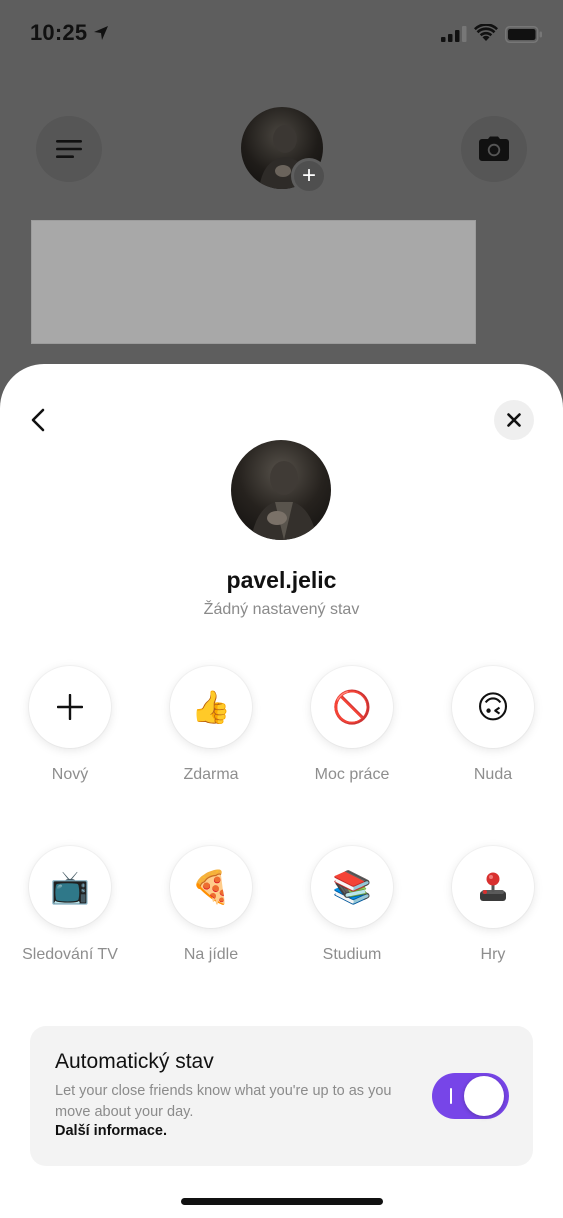  I want to click on auto-status-toggle, so click(470, 1096).